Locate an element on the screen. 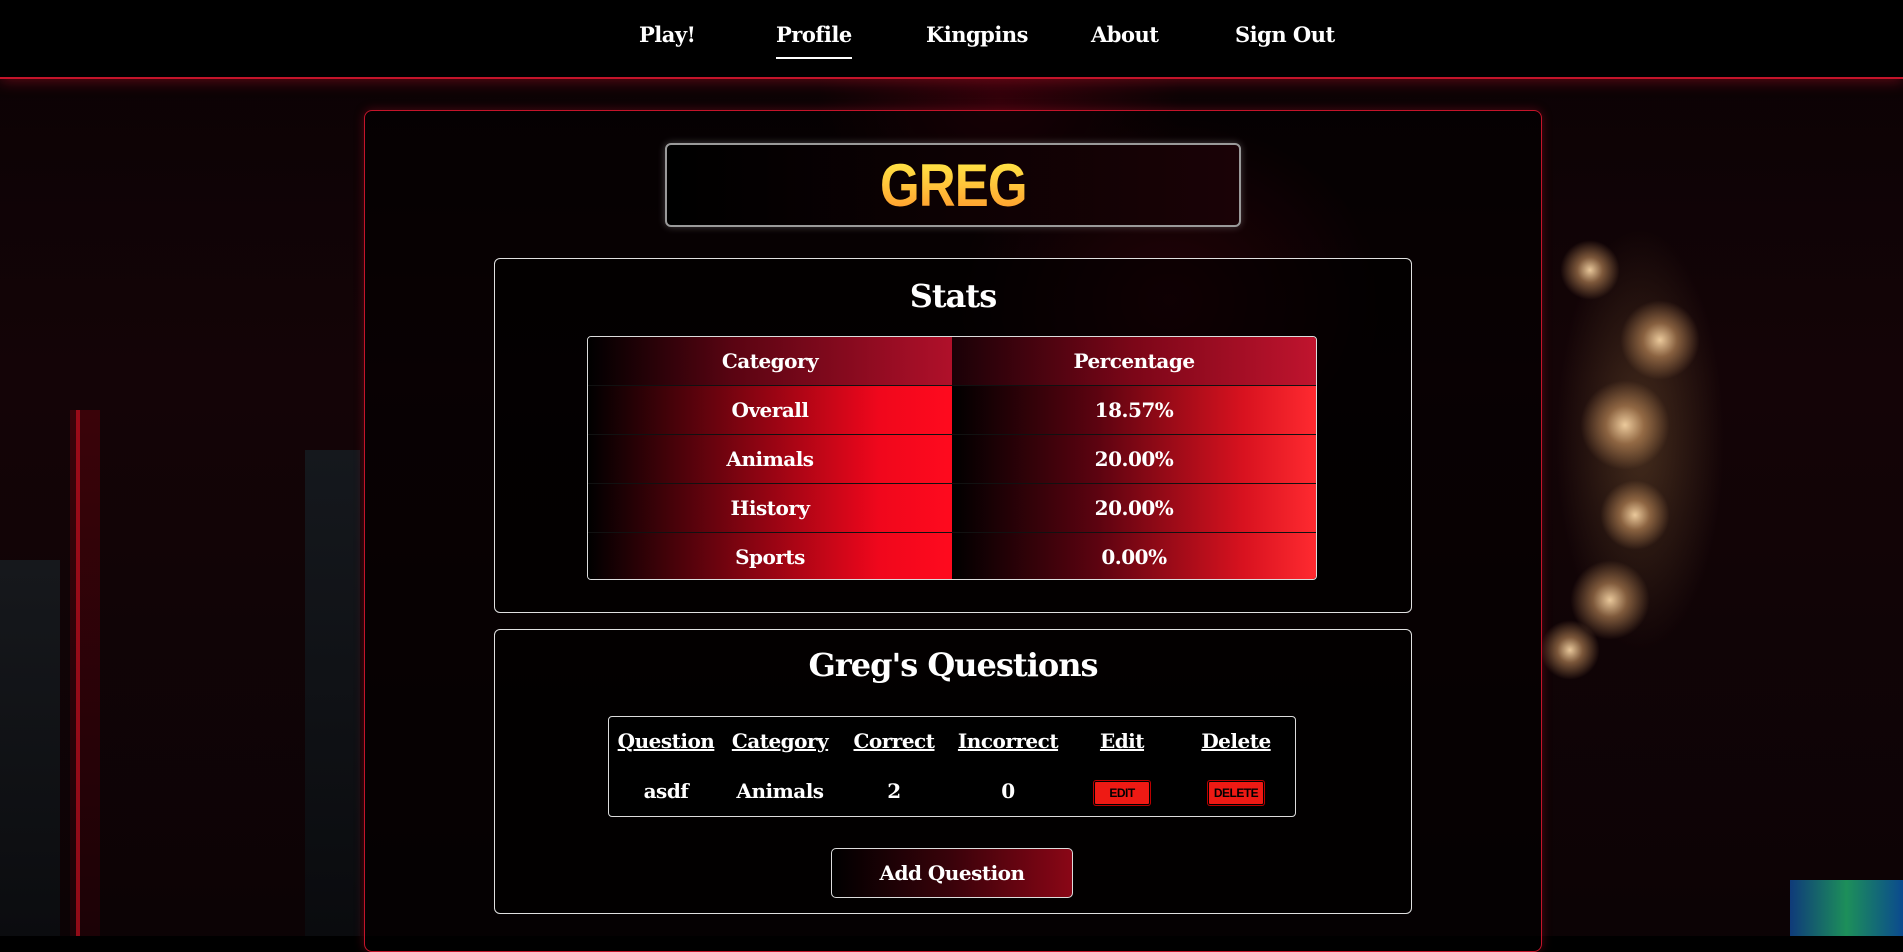 The width and height of the screenshot is (1903, 952). table-row: Overall 18.57% is located at coordinates (952, 410).